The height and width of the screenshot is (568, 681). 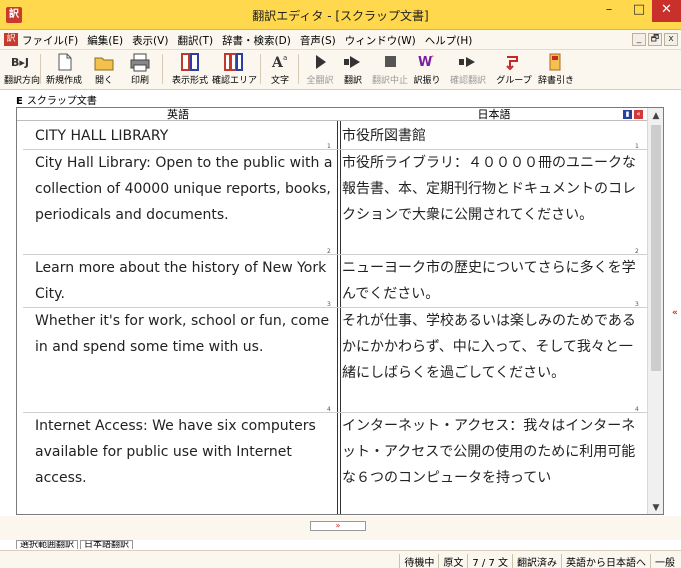 I want to click on document-tab: E スクラップ文書, so click(x=56, y=99).